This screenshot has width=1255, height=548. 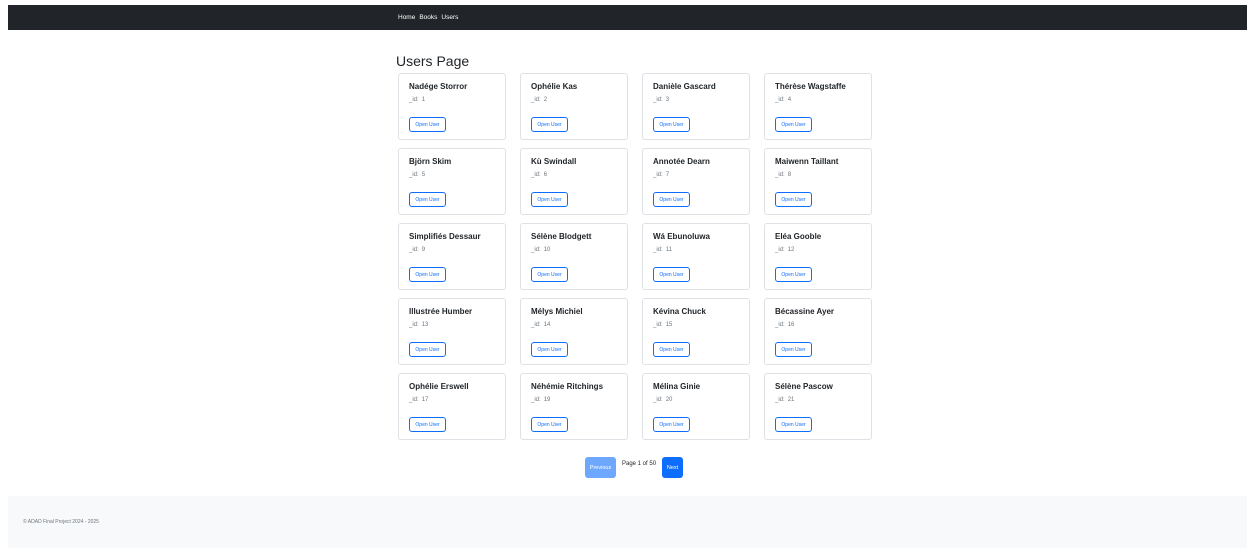 What do you see at coordinates (789, 175) in the screenshot?
I see `user-id-value: 8` at bounding box center [789, 175].